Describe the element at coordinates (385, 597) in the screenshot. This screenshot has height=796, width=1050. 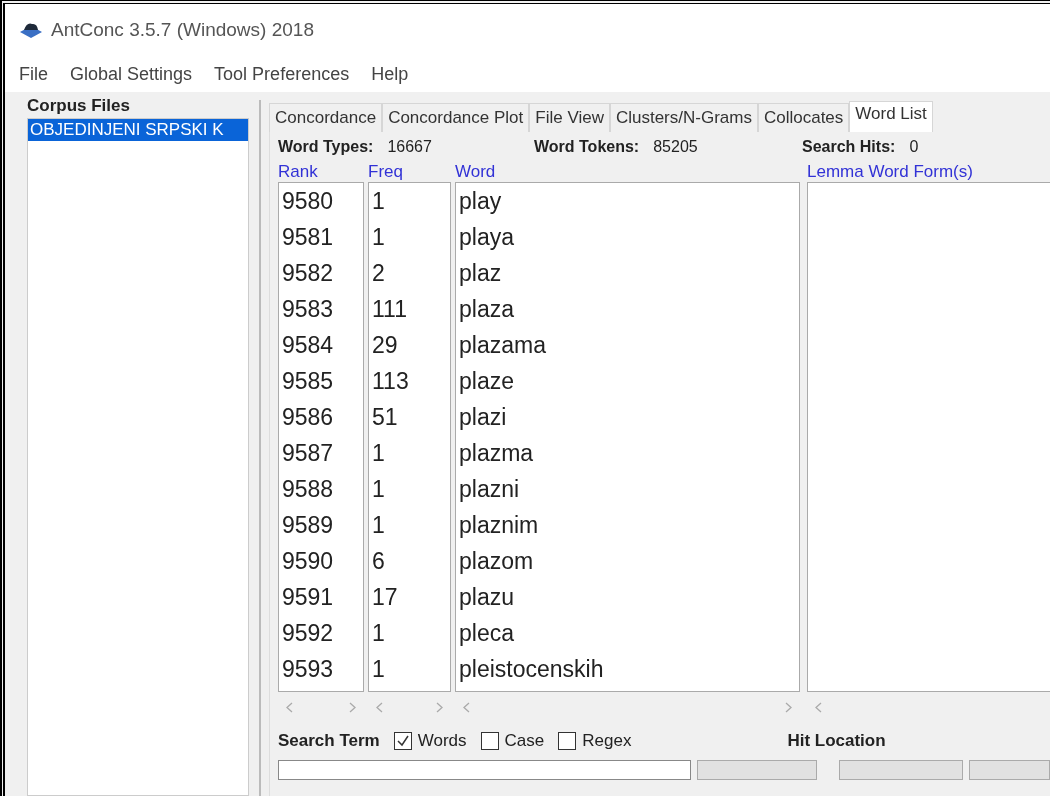
I see `table-cell-text: 17` at that location.